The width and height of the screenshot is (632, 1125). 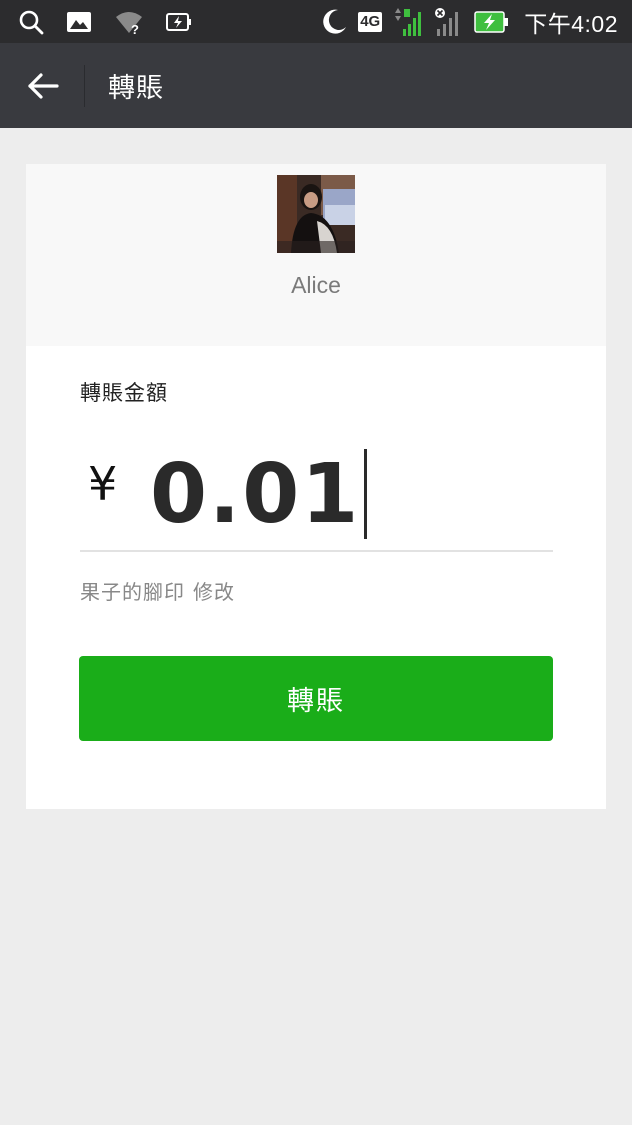 What do you see at coordinates (366, 494) in the screenshot?
I see `text-caret` at bounding box center [366, 494].